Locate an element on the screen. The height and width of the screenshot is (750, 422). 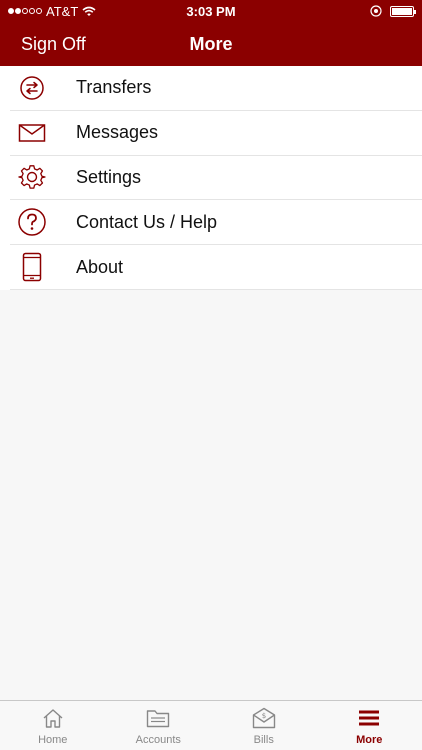
menu-item-contact-help: Contact Us / Help is located at coordinates (216, 223).